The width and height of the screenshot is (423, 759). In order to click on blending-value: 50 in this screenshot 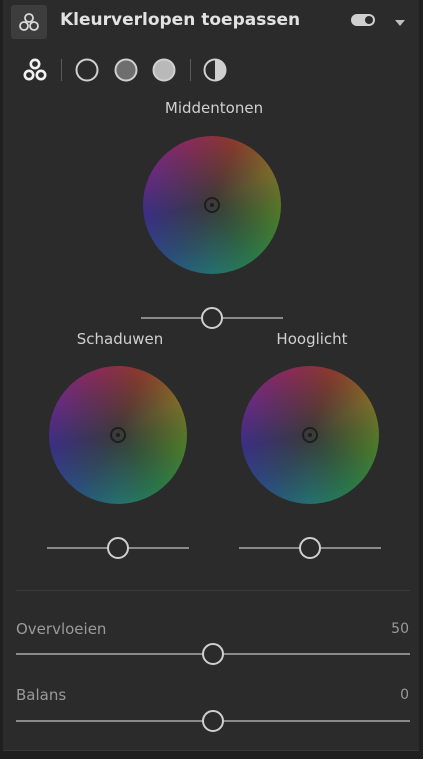, I will do `click(379, 629)`.